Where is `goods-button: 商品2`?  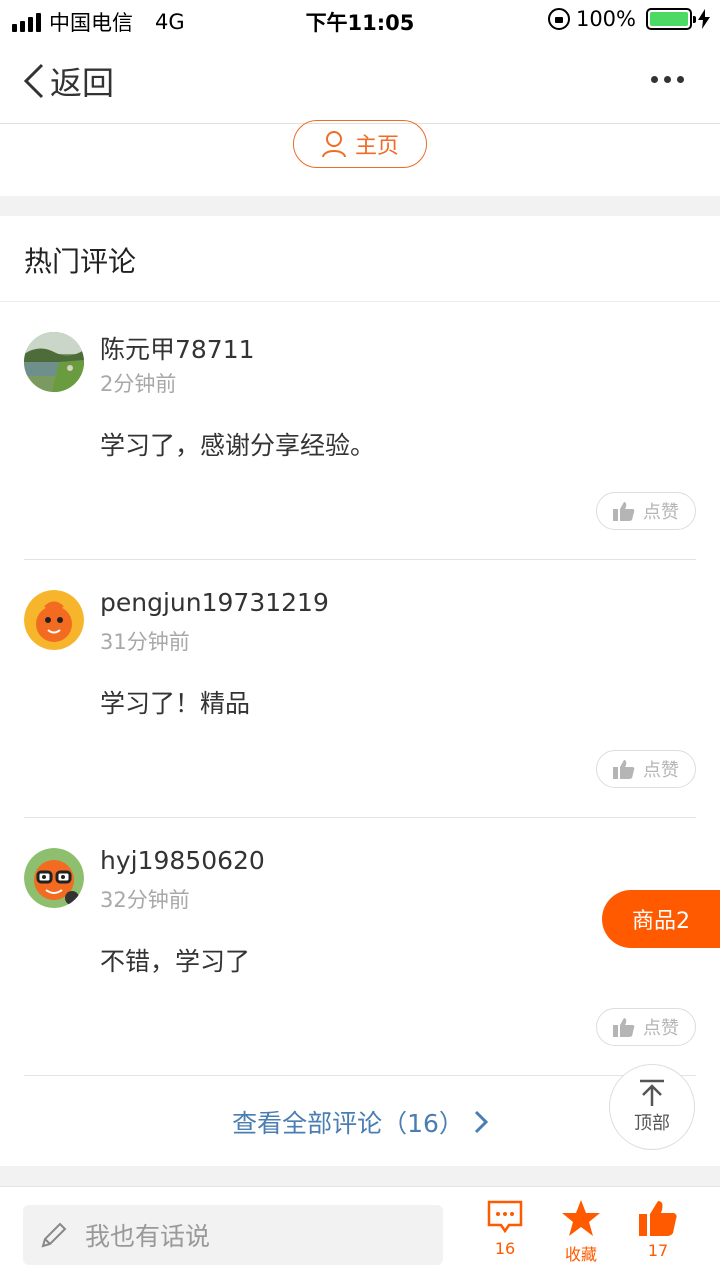 goods-button: 商品2 is located at coordinates (661, 919).